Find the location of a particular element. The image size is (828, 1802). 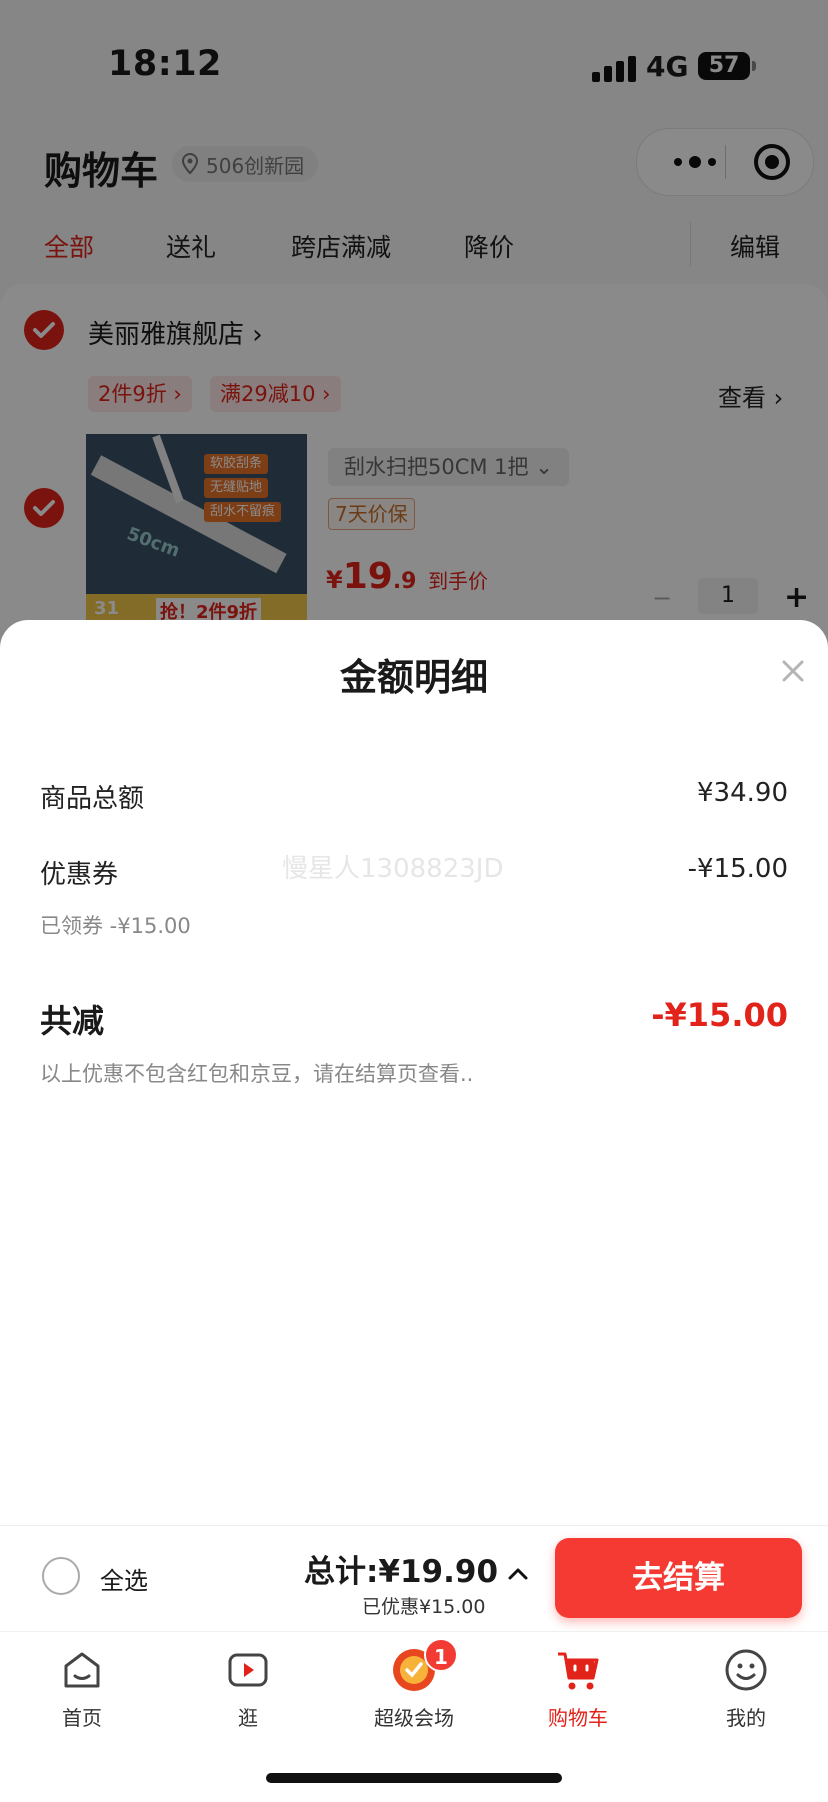

checkout-button: 去结算 is located at coordinates (678, 1578).